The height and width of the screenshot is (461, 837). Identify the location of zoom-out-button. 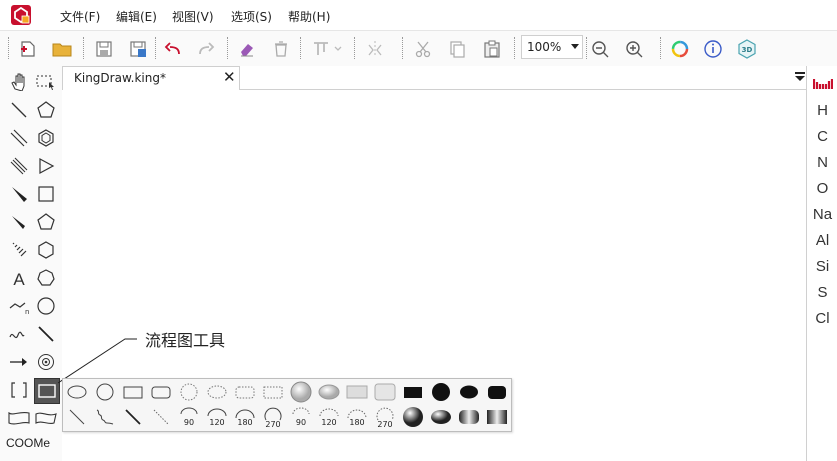
(600, 49).